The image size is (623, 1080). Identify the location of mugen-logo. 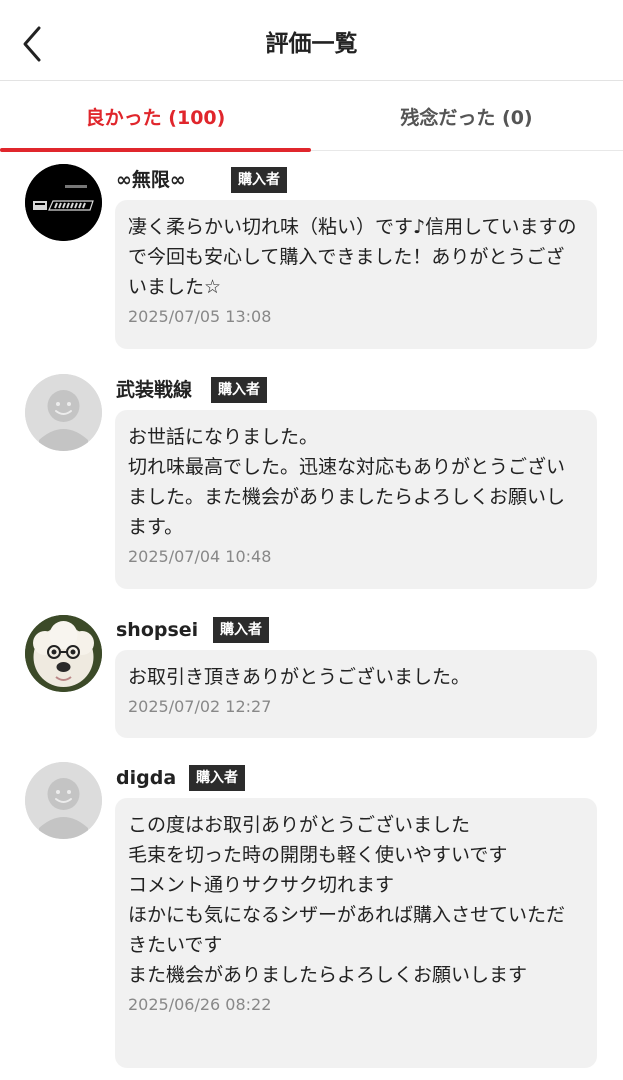
(63, 202).